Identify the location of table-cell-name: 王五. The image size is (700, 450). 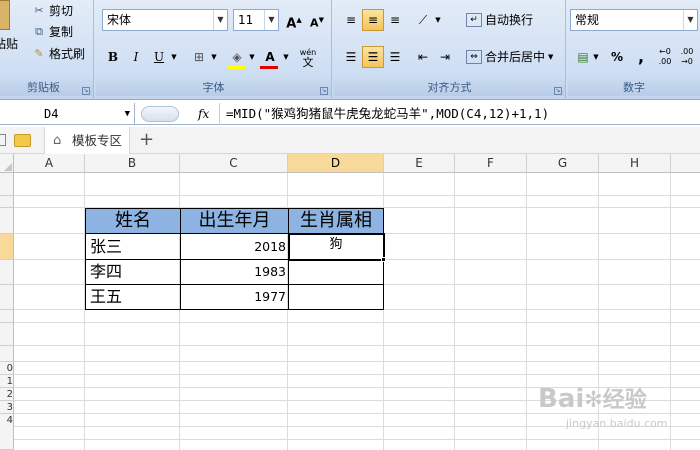
(133, 297).